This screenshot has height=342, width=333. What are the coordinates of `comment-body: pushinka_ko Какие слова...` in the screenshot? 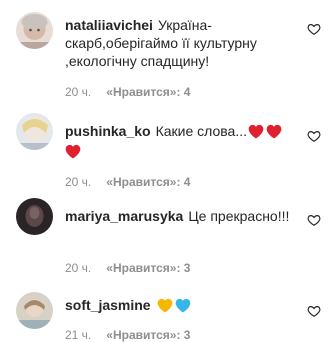 It's located at (179, 141).